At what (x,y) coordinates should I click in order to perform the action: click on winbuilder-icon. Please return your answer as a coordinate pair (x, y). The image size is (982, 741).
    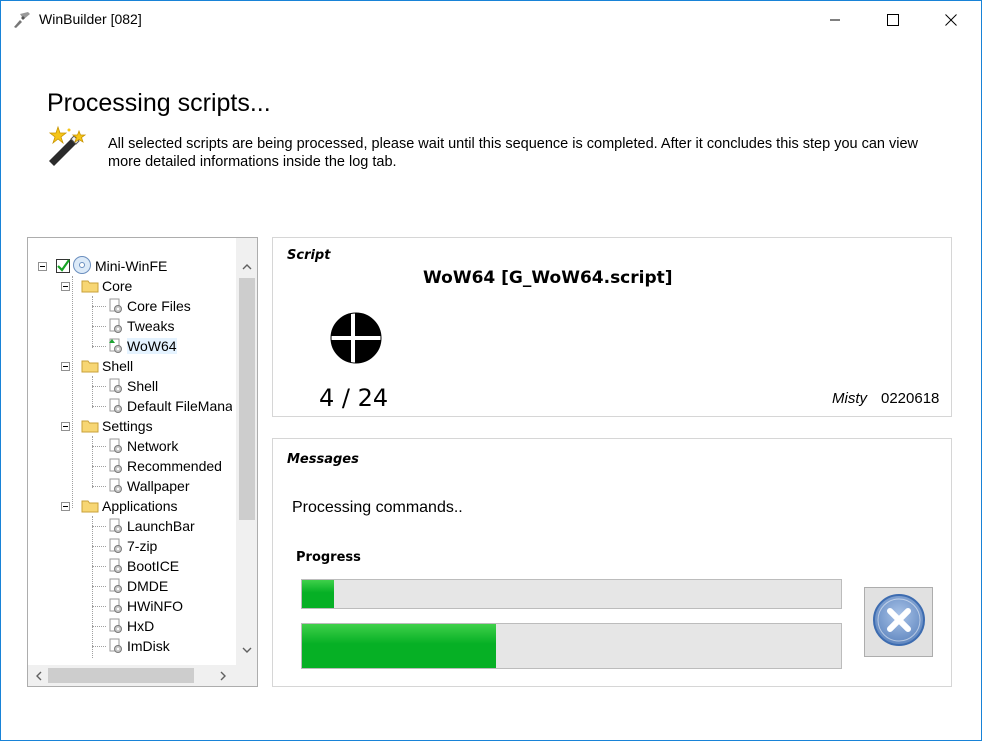
    Looking at the image, I should click on (22, 20).